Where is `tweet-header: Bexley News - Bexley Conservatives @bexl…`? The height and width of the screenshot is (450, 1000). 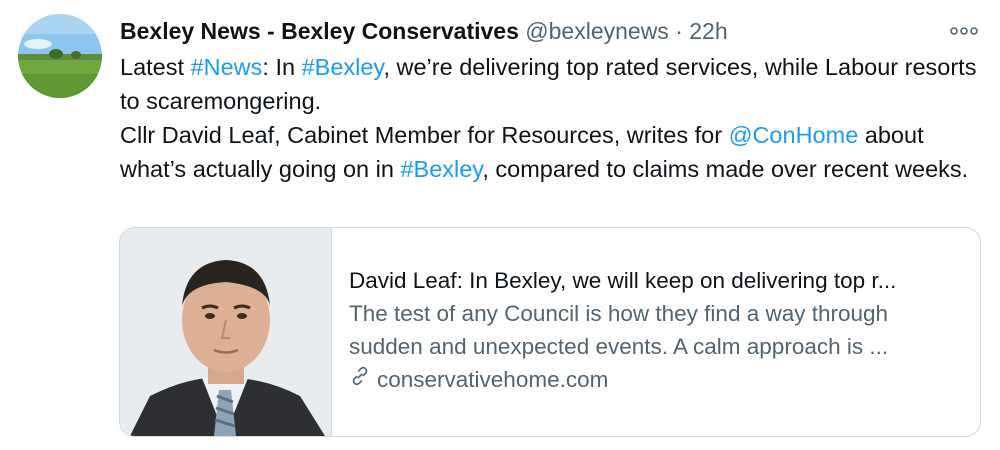 tweet-header: Bexley News - Bexley Conservatives @bexl… is located at coordinates (530, 31).